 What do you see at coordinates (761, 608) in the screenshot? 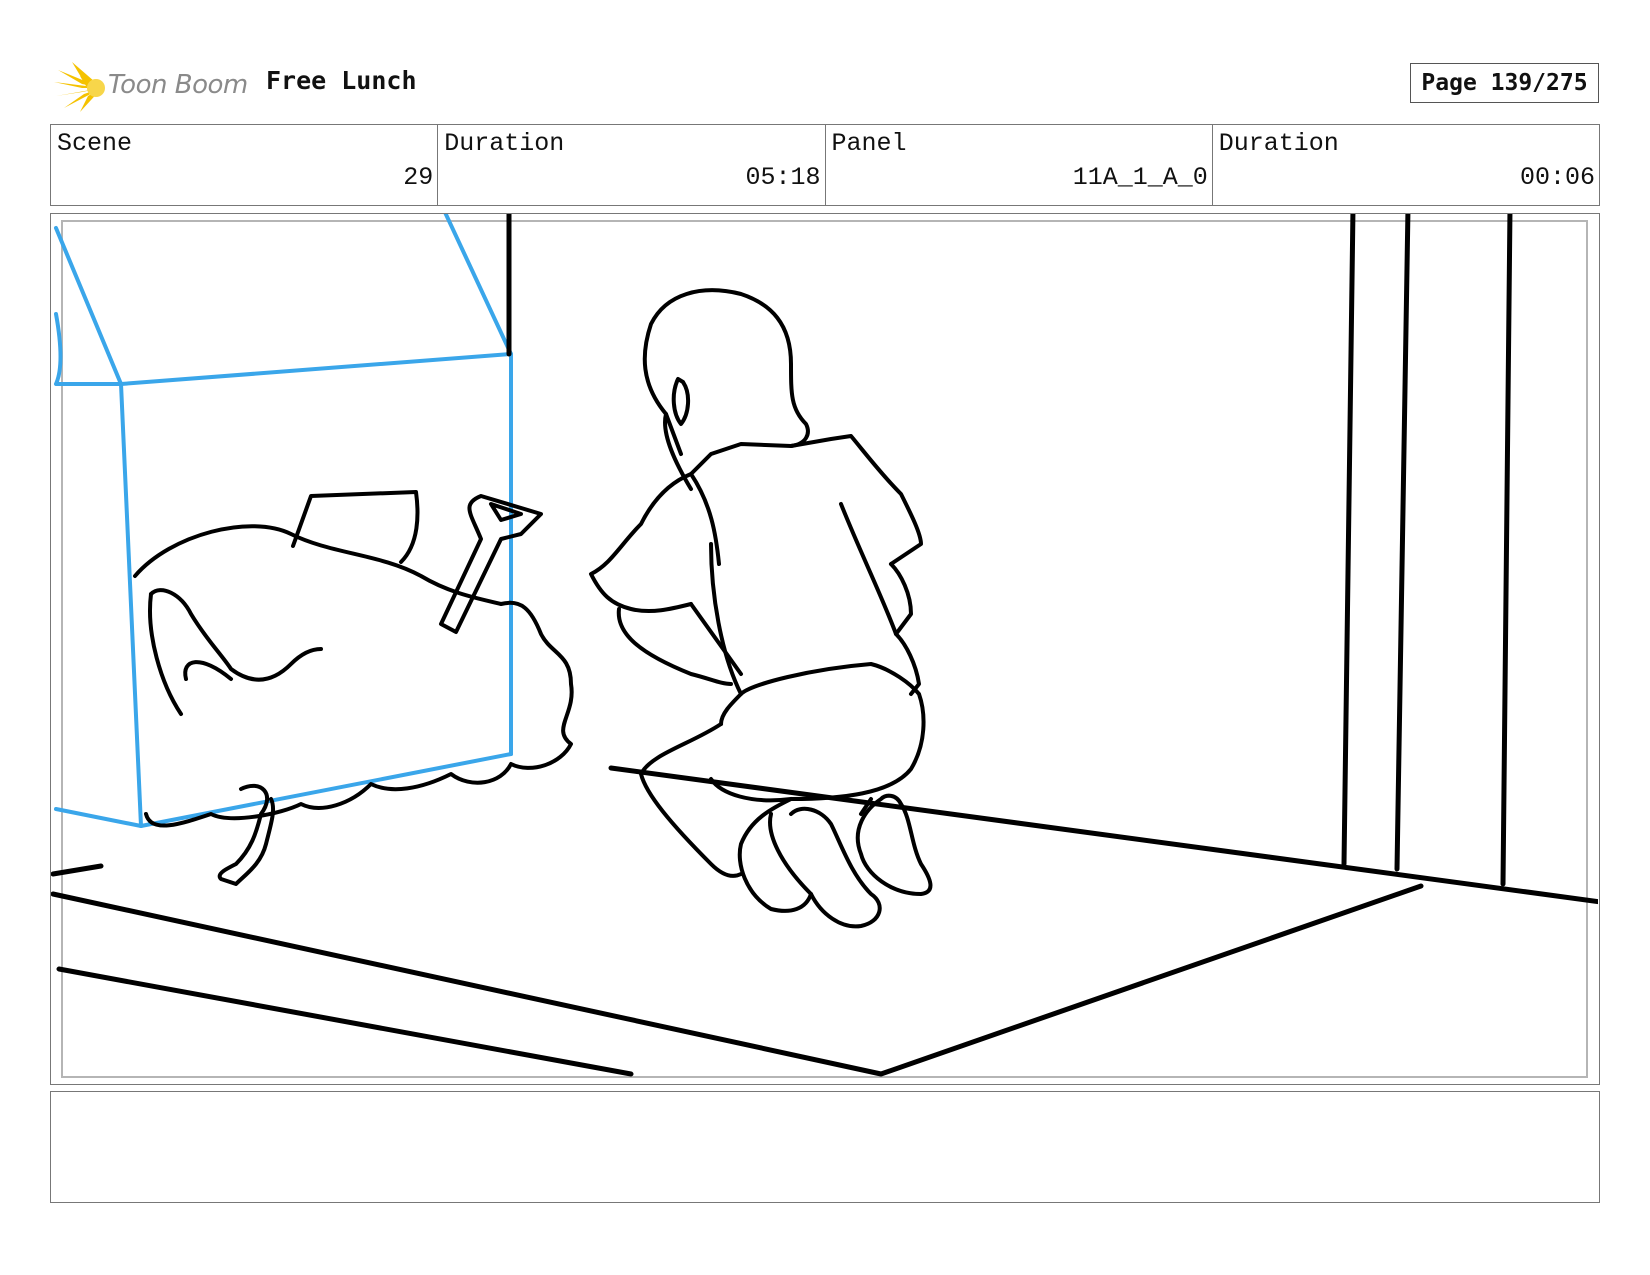
I see `character-sketch` at bounding box center [761, 608].